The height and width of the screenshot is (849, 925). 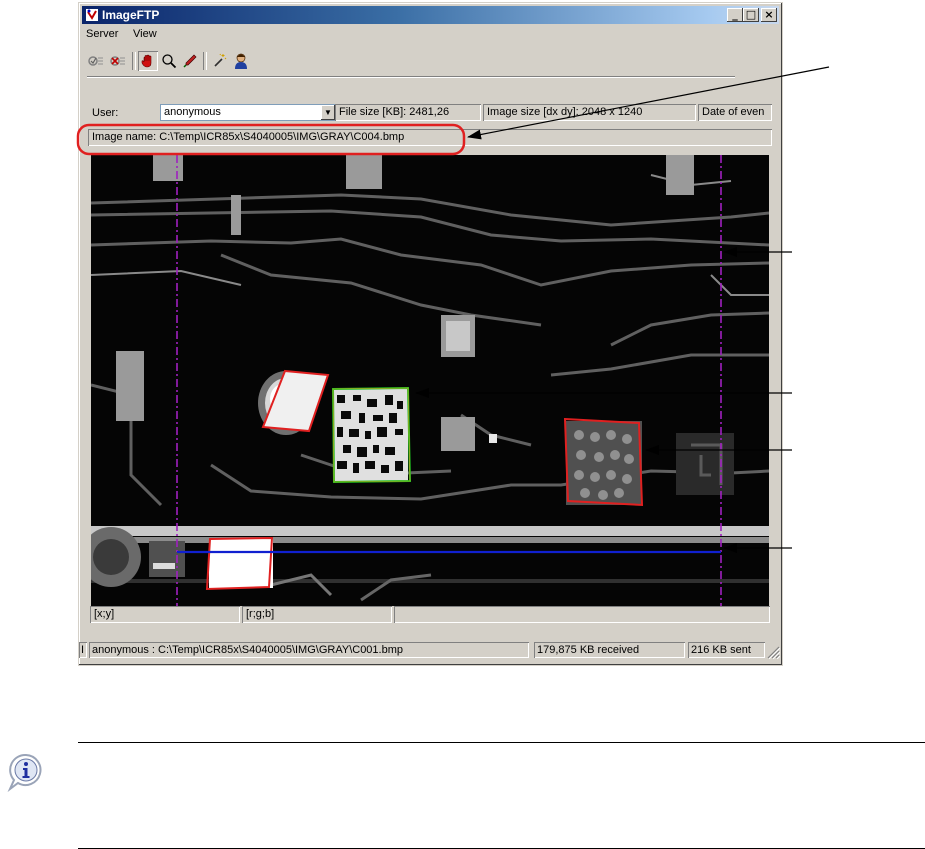 I want to click on close-button: ×, so click(x=769, y=15).